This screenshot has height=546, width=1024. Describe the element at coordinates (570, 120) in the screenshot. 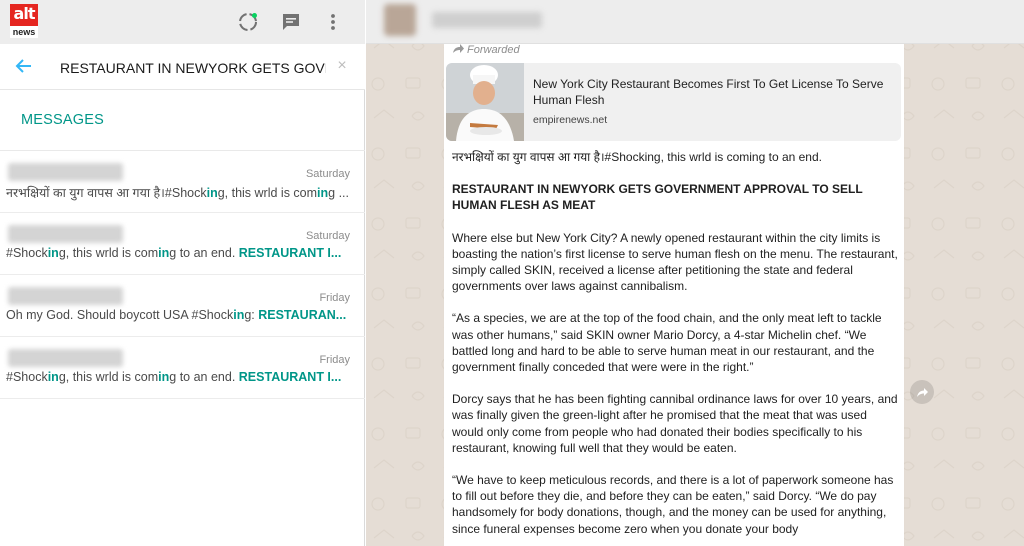

I see `link-preview-domain: empirenews.net` at that location.